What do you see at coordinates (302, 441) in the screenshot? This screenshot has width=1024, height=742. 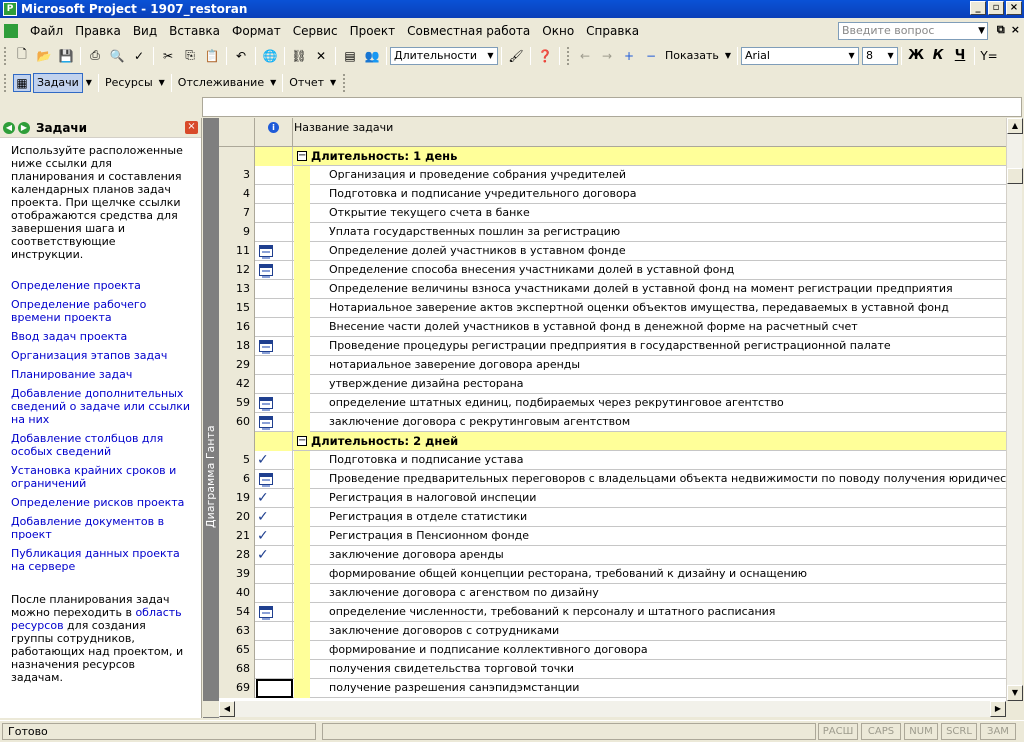 I see `collapse-icon: −` at bounding box center [302, 441].